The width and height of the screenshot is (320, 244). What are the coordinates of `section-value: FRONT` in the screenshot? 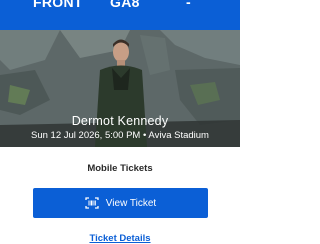 It's located at (58, 5).